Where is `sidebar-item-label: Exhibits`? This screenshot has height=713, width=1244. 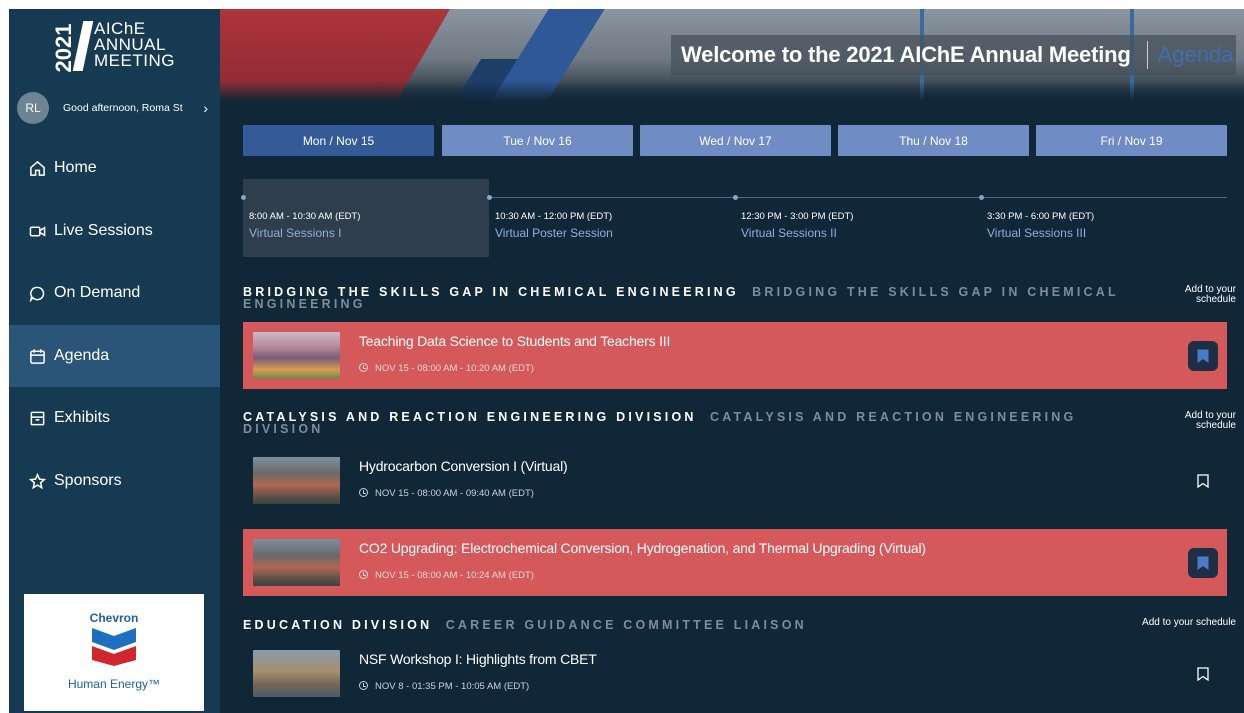 sidebar-item-label: Exhibits is located at coordinates (82, 417).